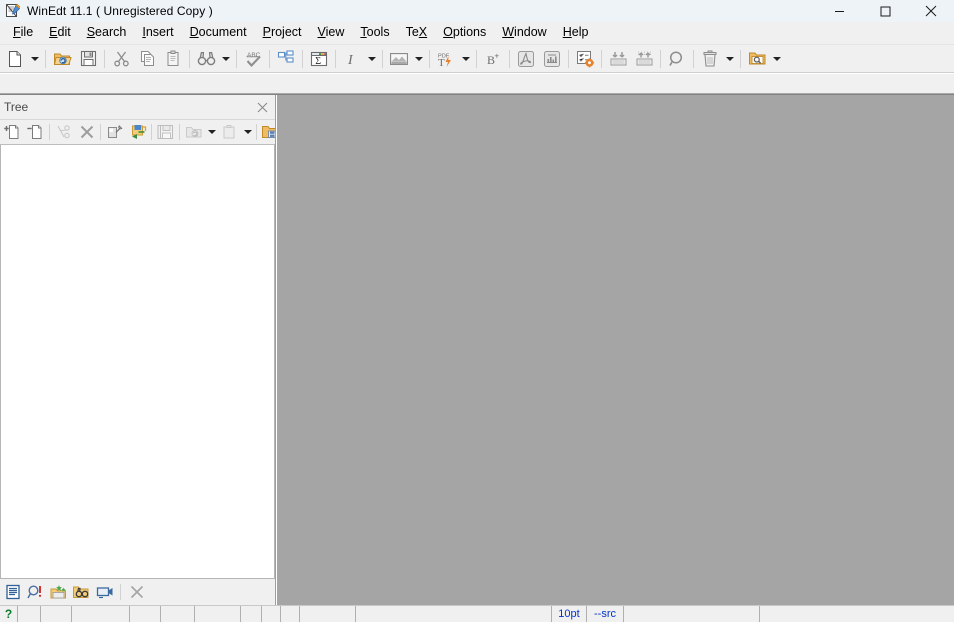 The image size is (954, 622). Describe the element at coordinates (524, 33) in the screenshot. I see `menu-window: Window` at that location.